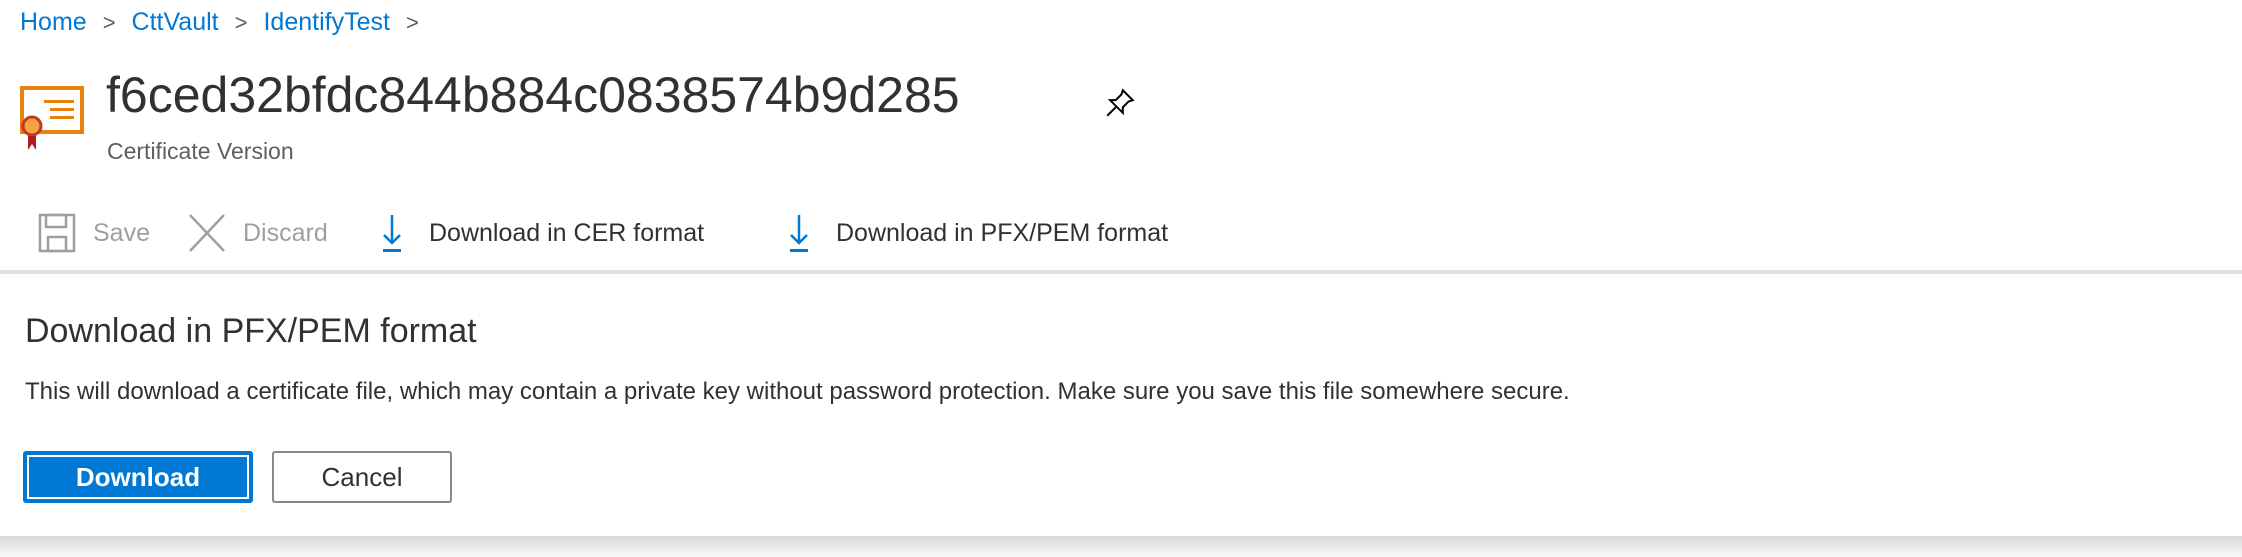  Describe the element at coordinates (227, 22) in the screenshot. I see `breadcrumb: Home > CttVault > IdentifyTest >` at that location.